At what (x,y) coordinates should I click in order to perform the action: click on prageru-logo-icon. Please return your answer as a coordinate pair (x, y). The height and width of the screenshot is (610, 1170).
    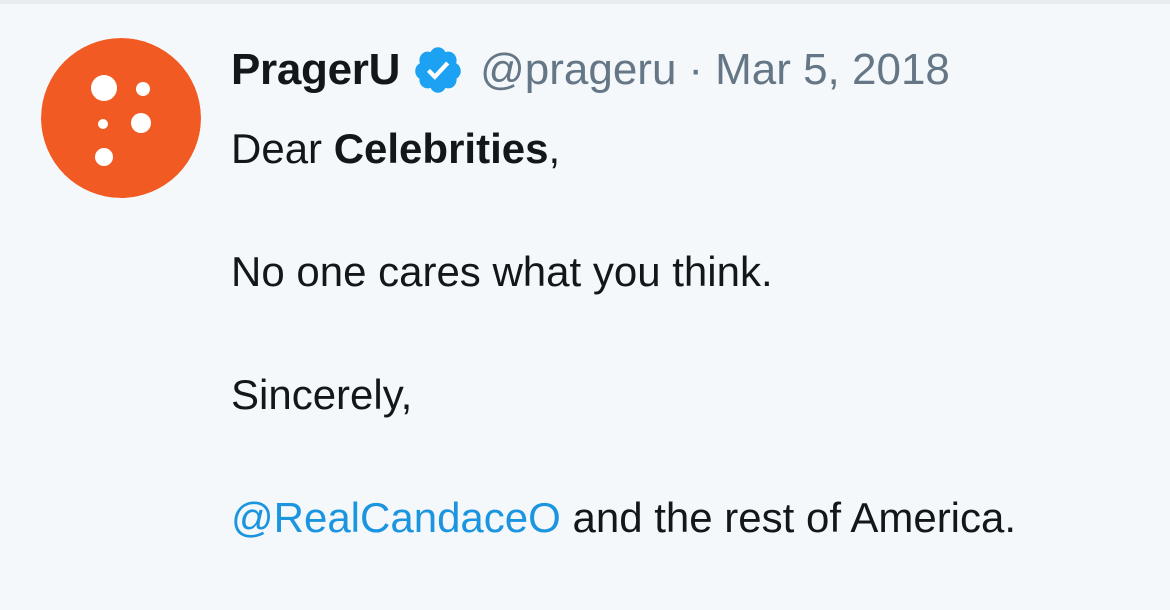
    Looking at the image, I should click on (121, 118).